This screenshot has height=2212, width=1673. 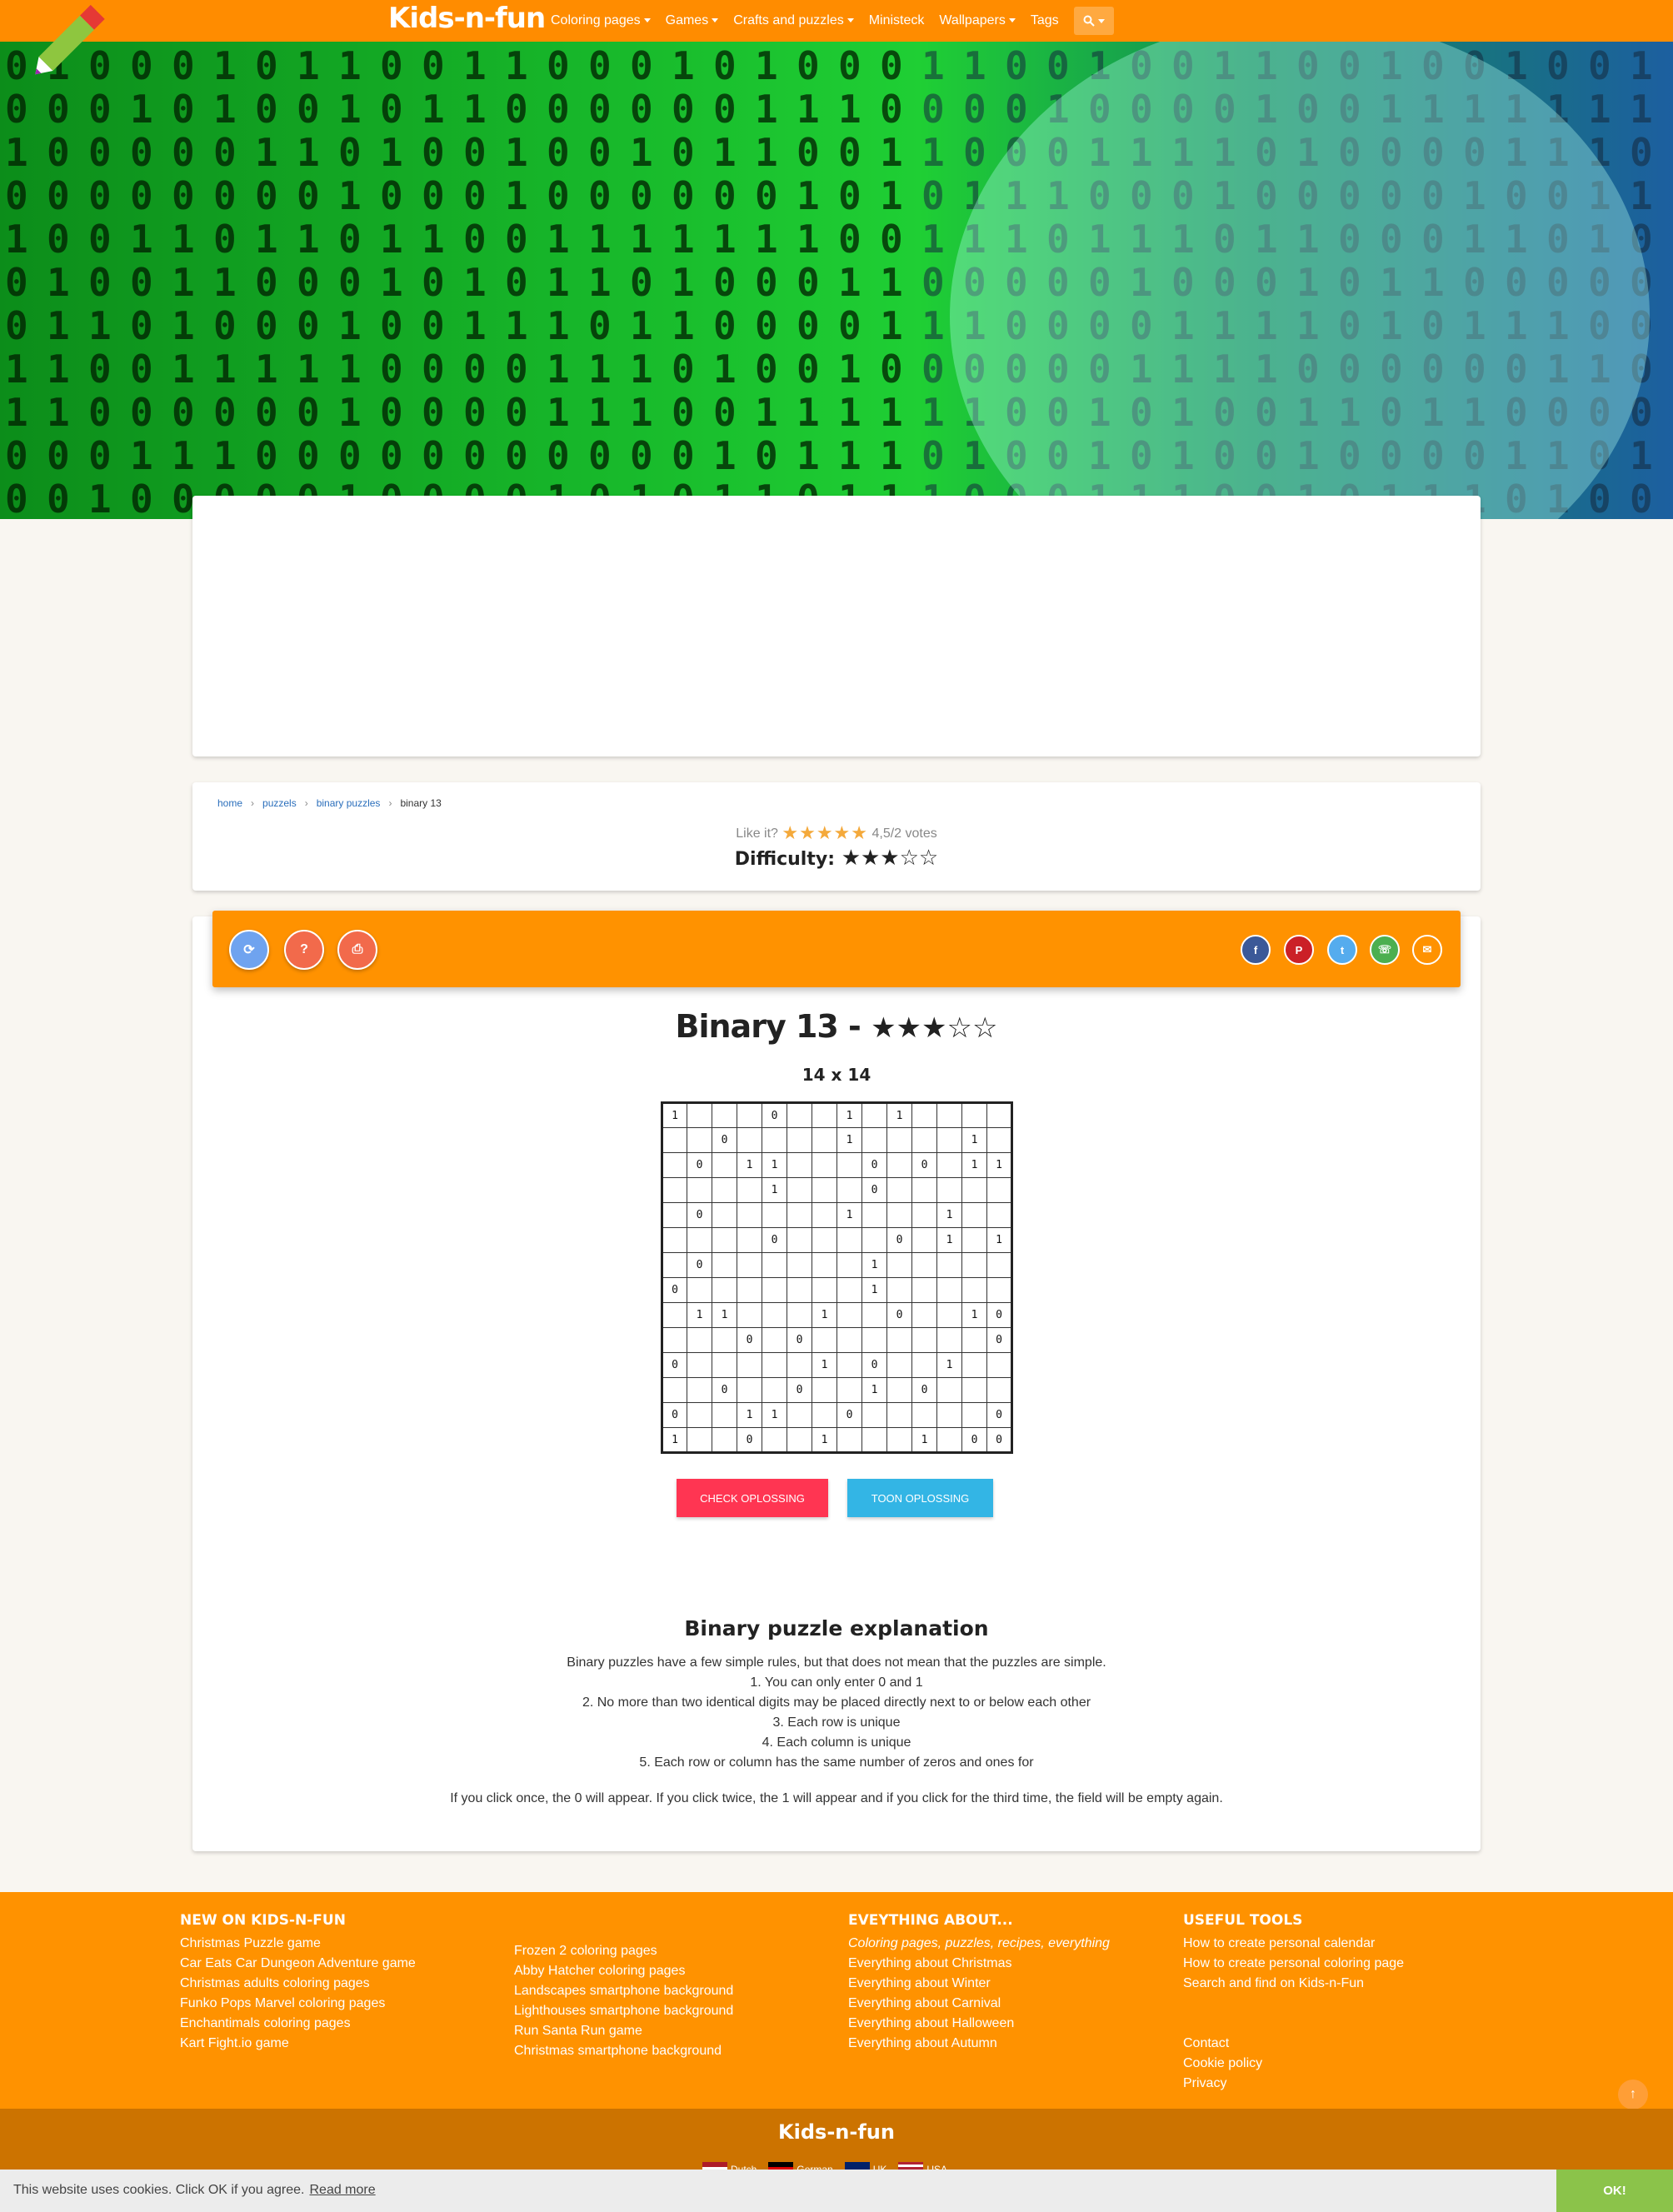 I want to click on footer-link: Everything about Halloween, so click(x=979, y=2024).